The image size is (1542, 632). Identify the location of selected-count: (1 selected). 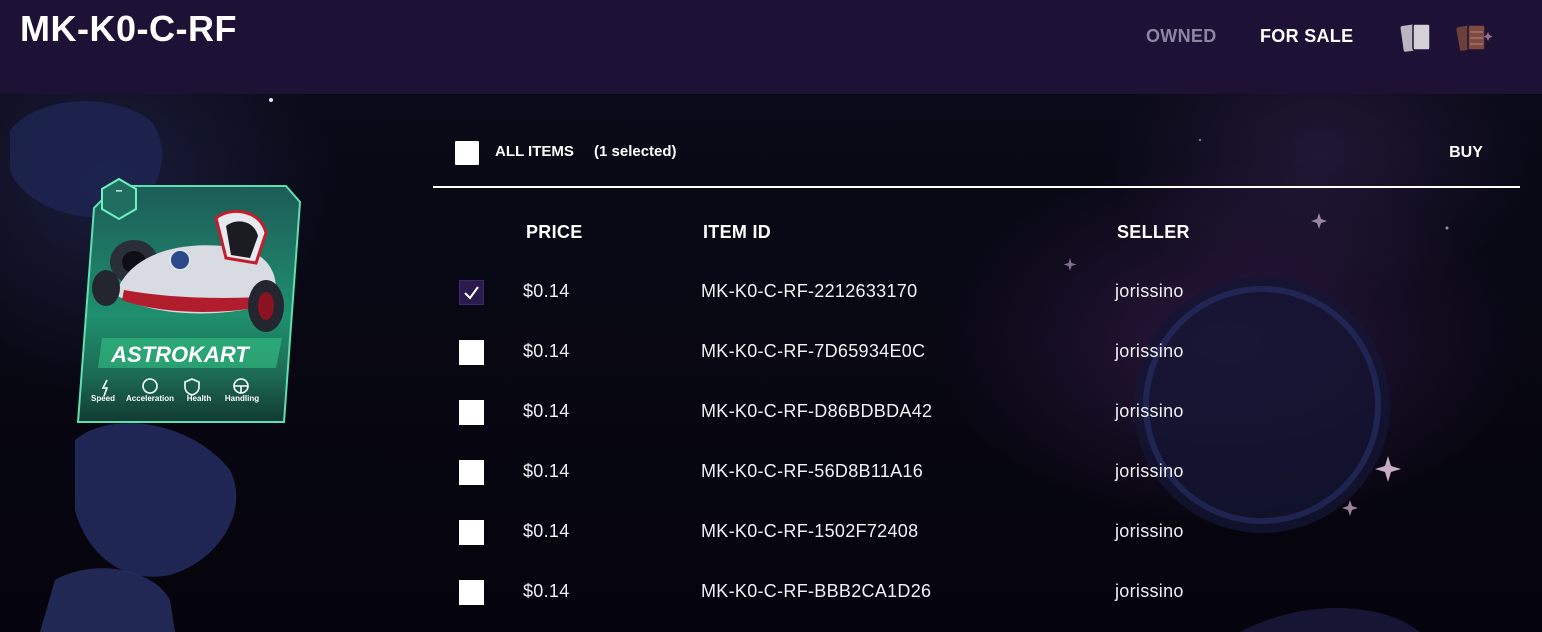
(635, 151).